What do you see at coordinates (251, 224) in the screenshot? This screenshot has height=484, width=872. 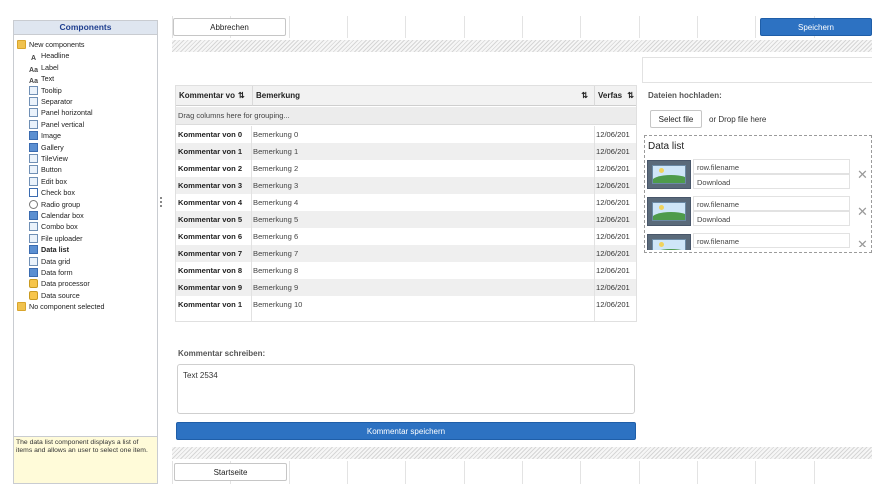 I see `column-divider` at bounding box center [251, 224].